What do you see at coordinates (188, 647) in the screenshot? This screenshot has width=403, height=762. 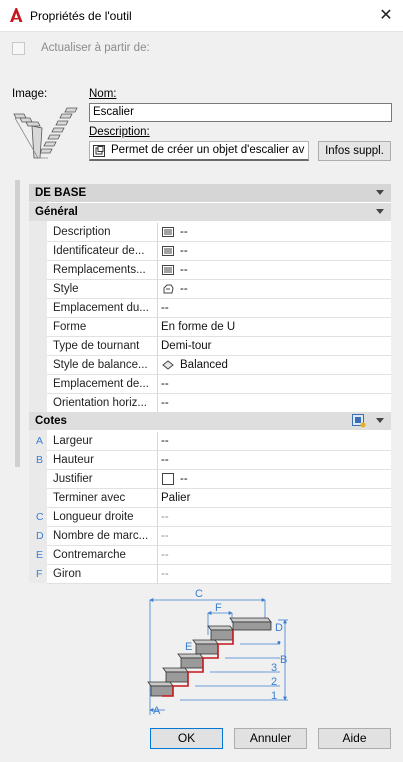 I see `diagram-label-e: E` at bounding box center [188, 647].